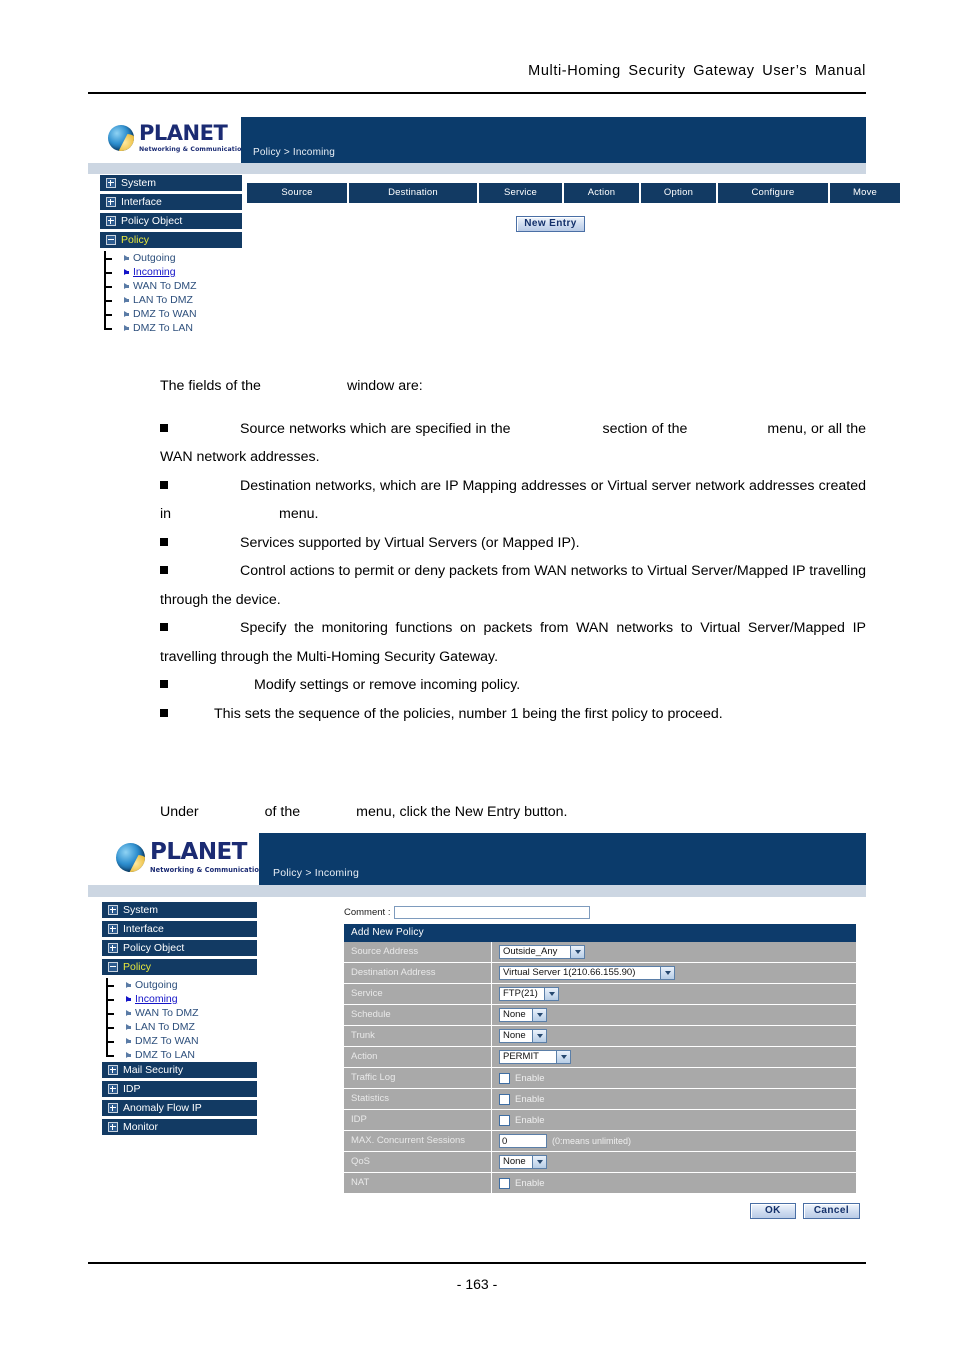  I want to click on column-header-service: Service, so click(520, 193).